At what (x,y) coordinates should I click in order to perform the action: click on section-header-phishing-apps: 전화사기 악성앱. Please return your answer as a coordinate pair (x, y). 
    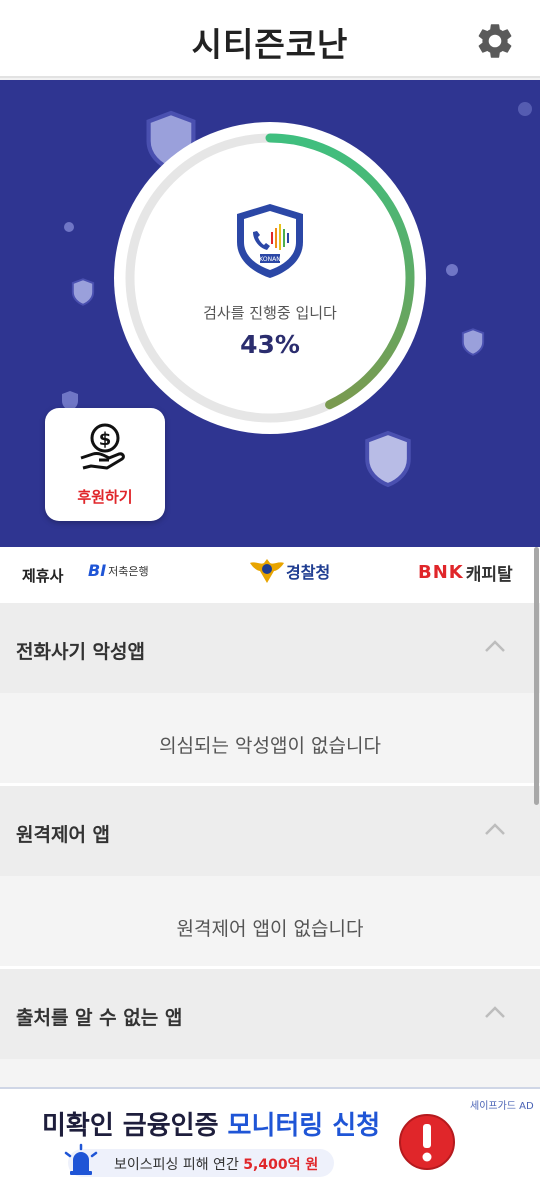
    Looking at the image, I should click on (270, 648).